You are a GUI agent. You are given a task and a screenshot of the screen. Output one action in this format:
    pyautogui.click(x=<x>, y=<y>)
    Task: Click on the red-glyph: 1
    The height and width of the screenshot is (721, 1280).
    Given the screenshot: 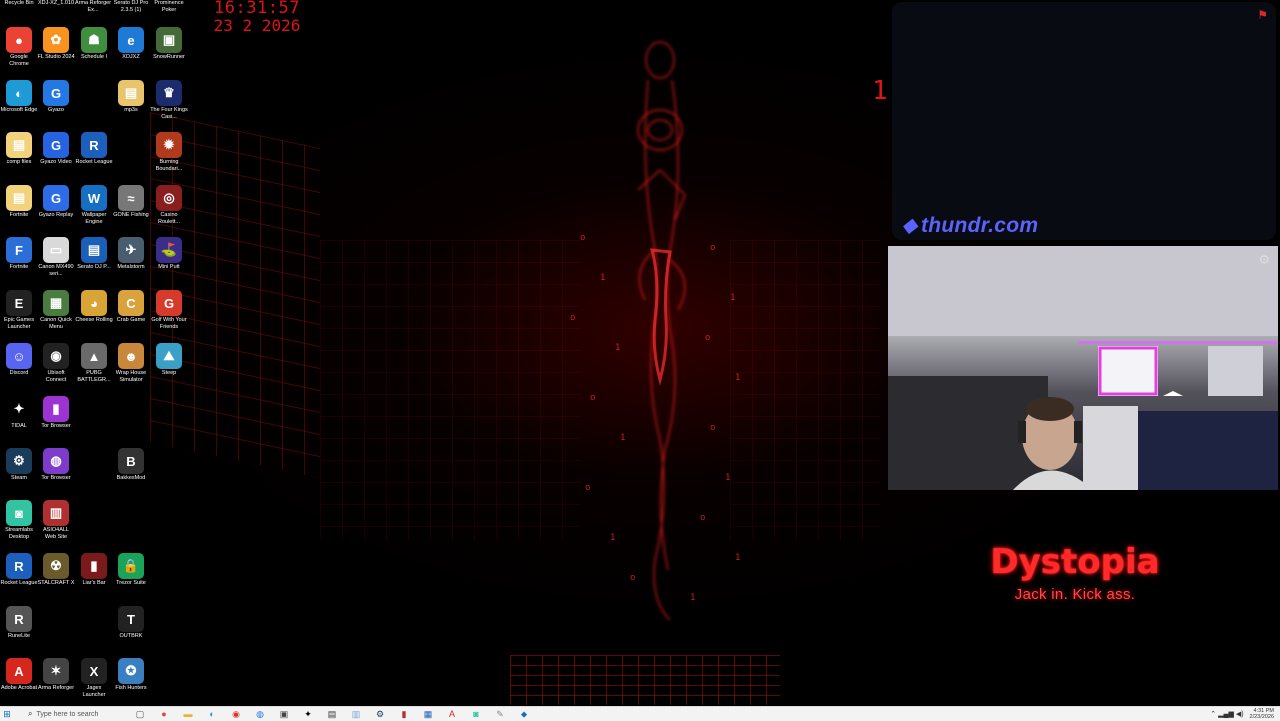 What is the action you would take?
    pyautogui.click(x=880, y=91)
    